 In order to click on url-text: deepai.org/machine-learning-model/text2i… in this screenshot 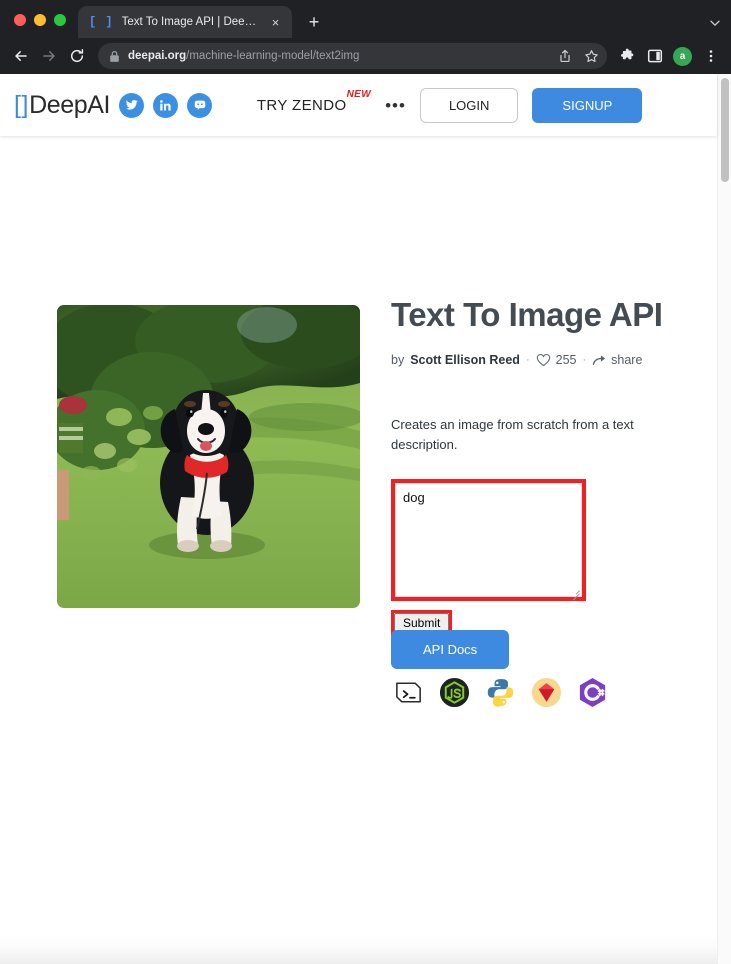, I will do `click(336, 56)`.